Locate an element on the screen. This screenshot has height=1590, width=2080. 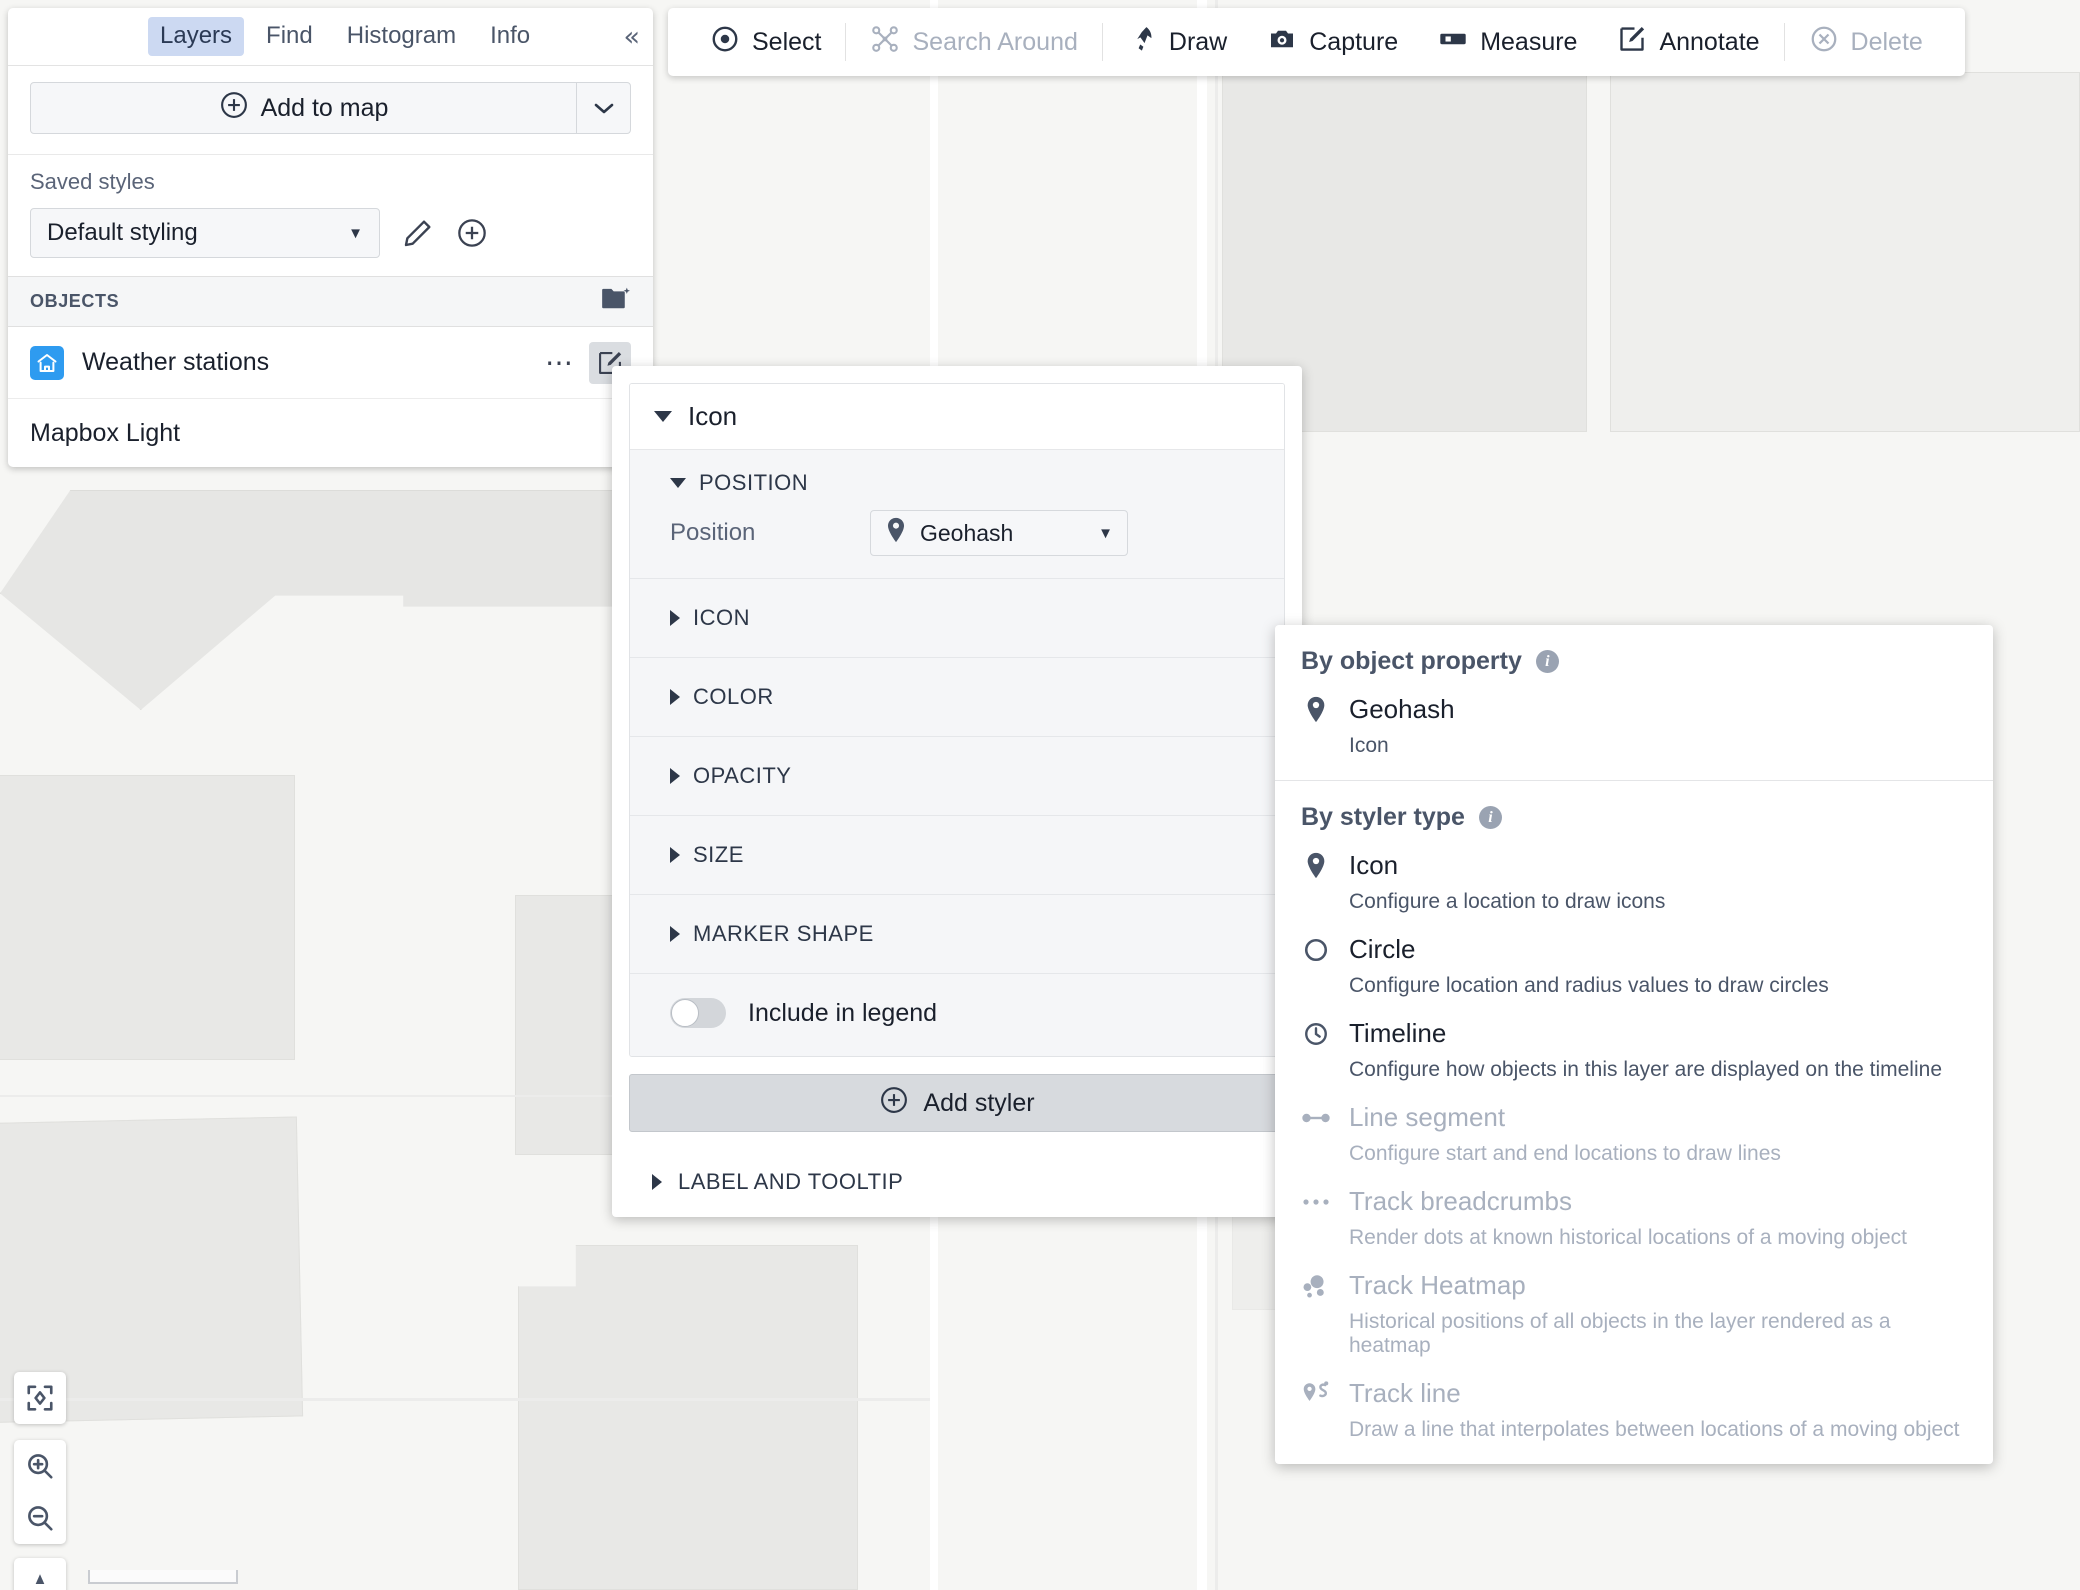
menu-item-desc: Configure a location to draw icons is located at coordinates (1507, 901).